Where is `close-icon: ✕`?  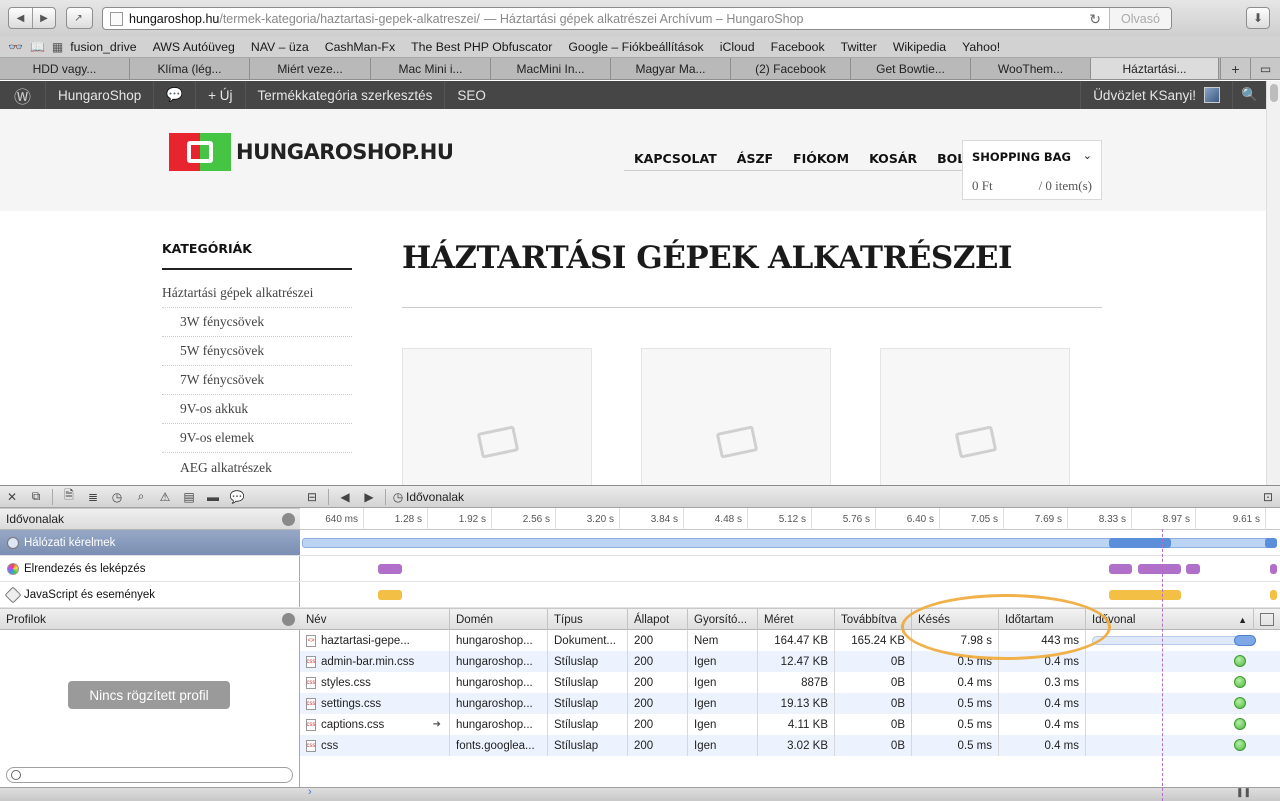
close-icon: ✕ is located at coordinates (12, 497).